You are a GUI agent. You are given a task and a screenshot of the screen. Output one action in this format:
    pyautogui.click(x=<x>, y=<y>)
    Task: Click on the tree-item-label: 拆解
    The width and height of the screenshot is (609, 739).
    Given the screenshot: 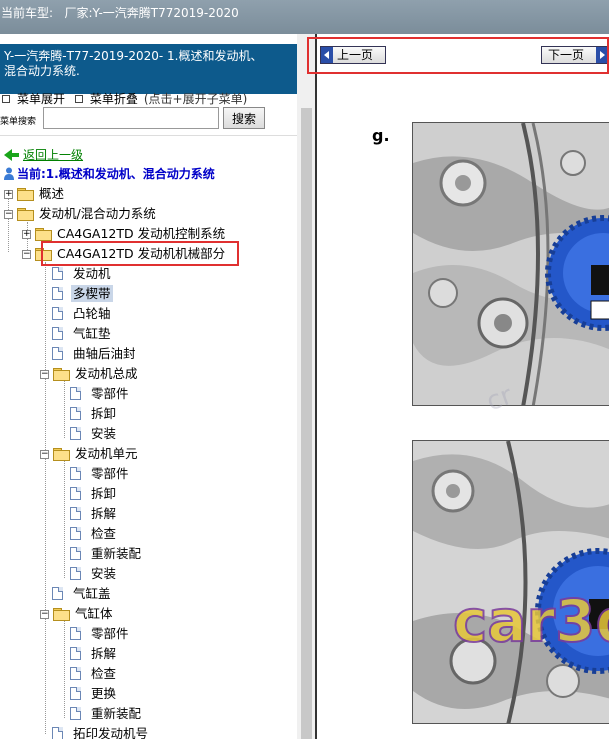 What is the action you would take?
    pyautogui.click(x=104, y=513)
    